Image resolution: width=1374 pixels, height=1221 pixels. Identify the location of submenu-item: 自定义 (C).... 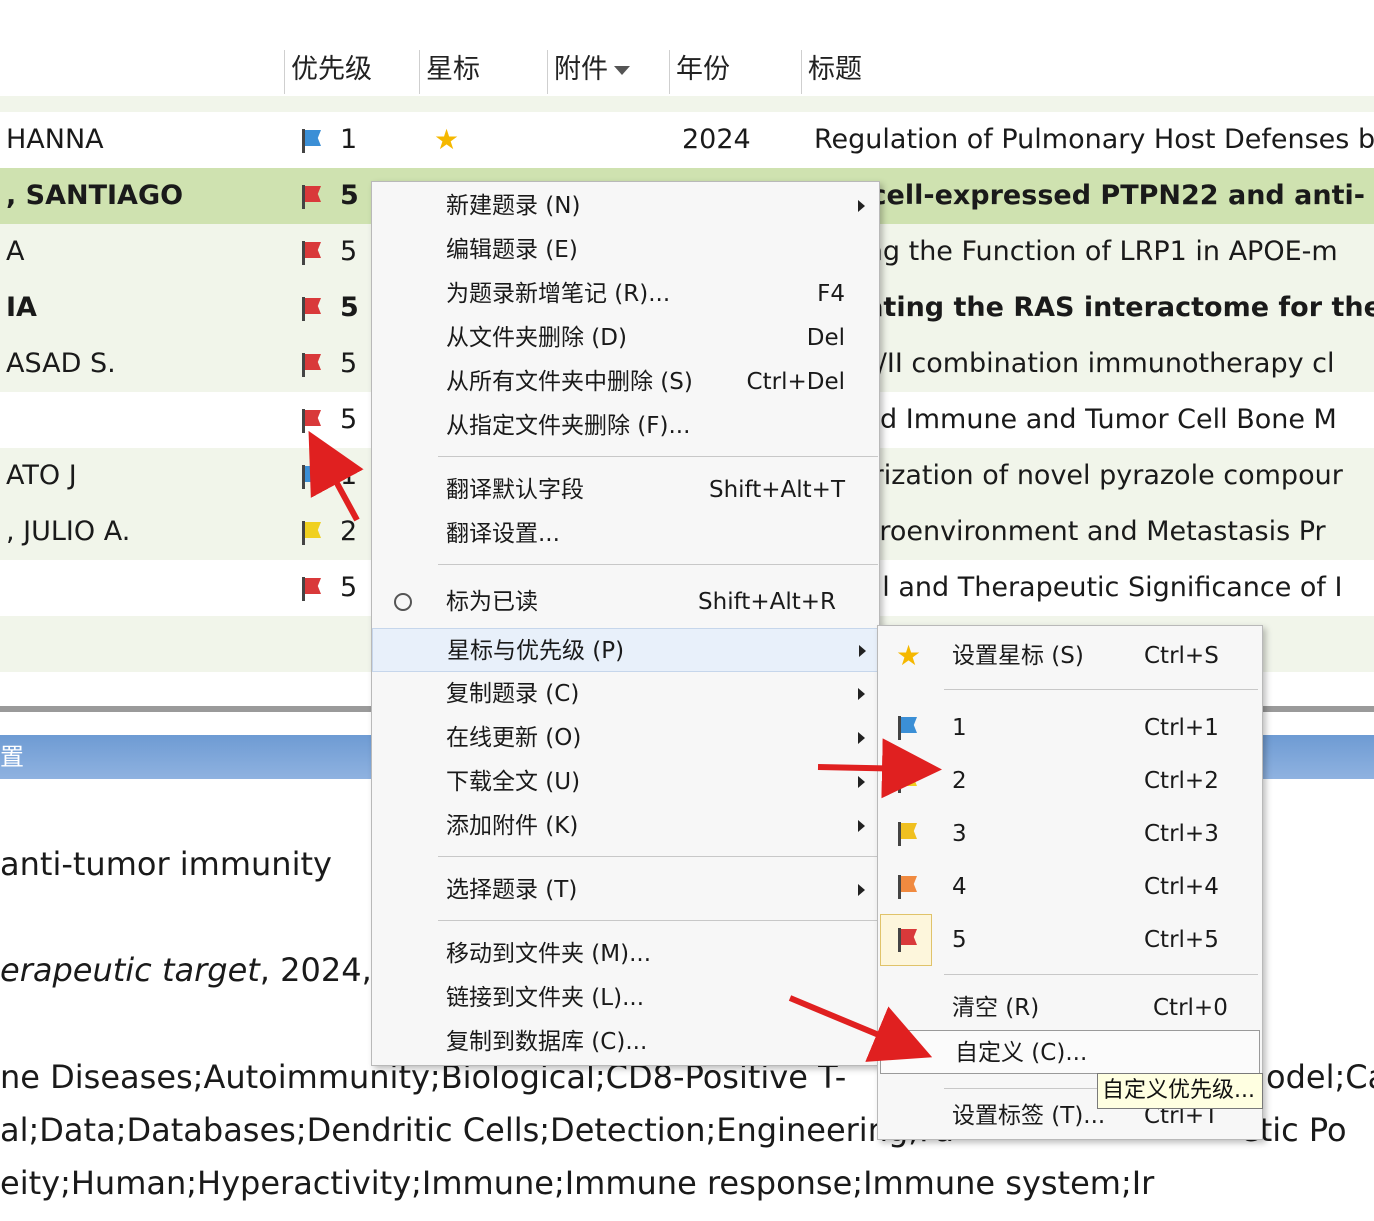
(1070, 1052).